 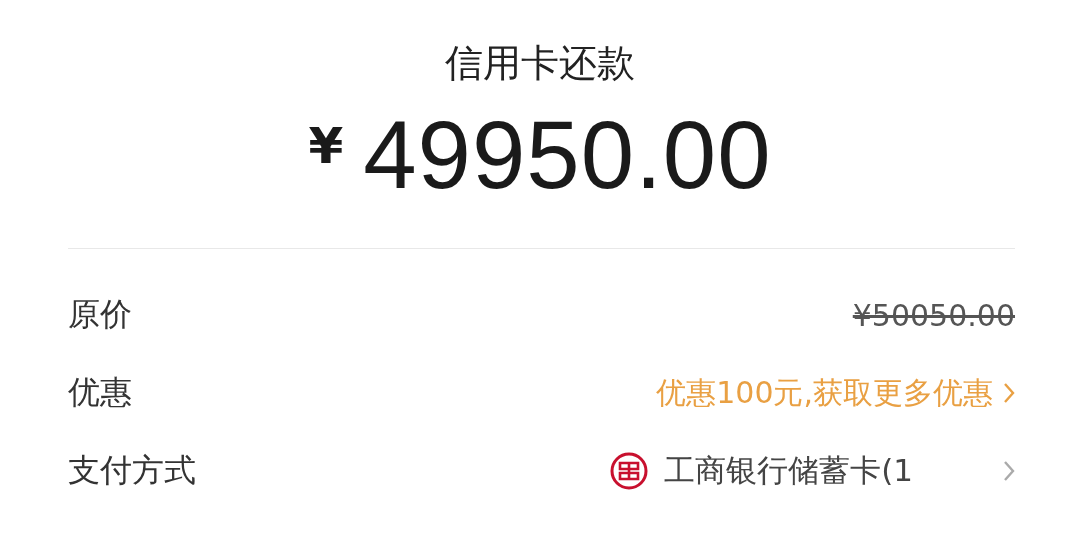 I want to click on currency-symbol: ¥, so click(x=326, y=146).